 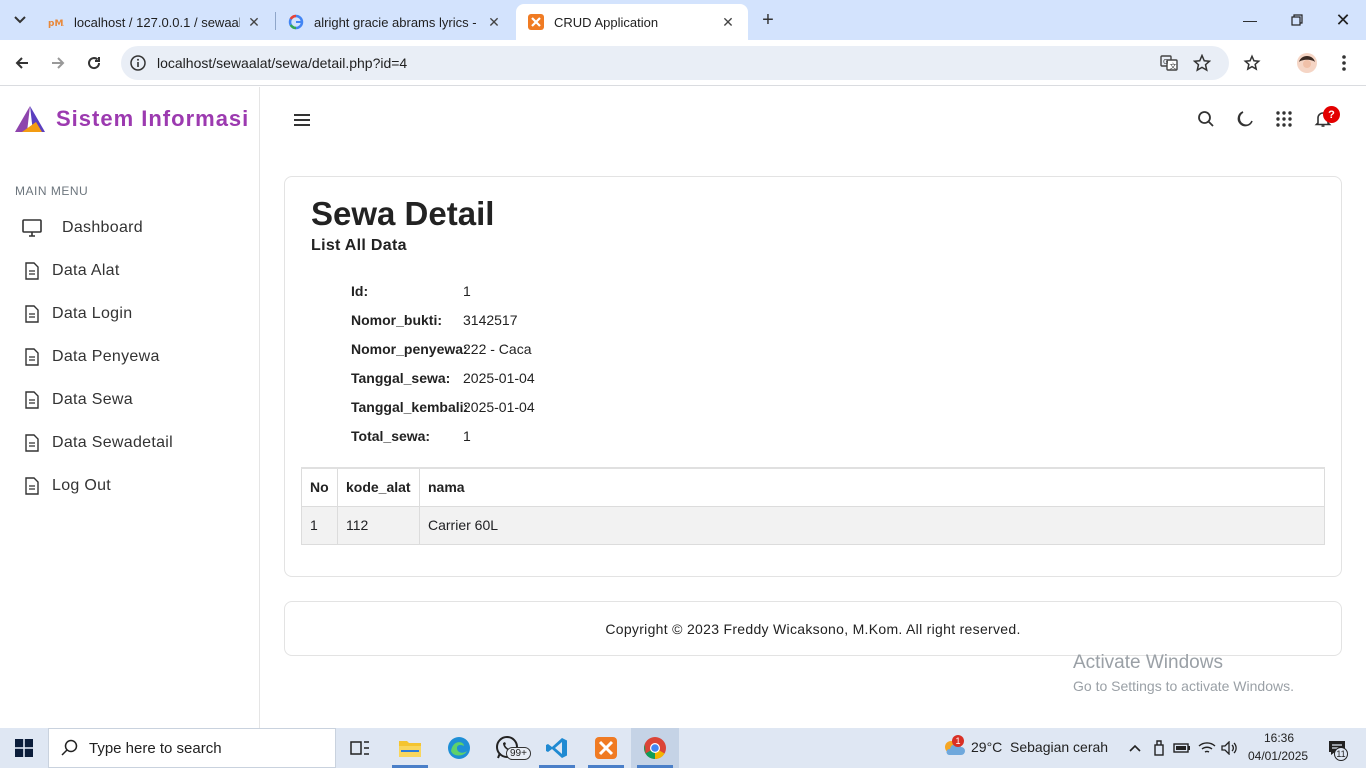 What do you see at coordinates (91, 357) in the screenshot?
I see `sidebar-item-data-penyewa: Data Penyewa` at bounding box center [91, 357].